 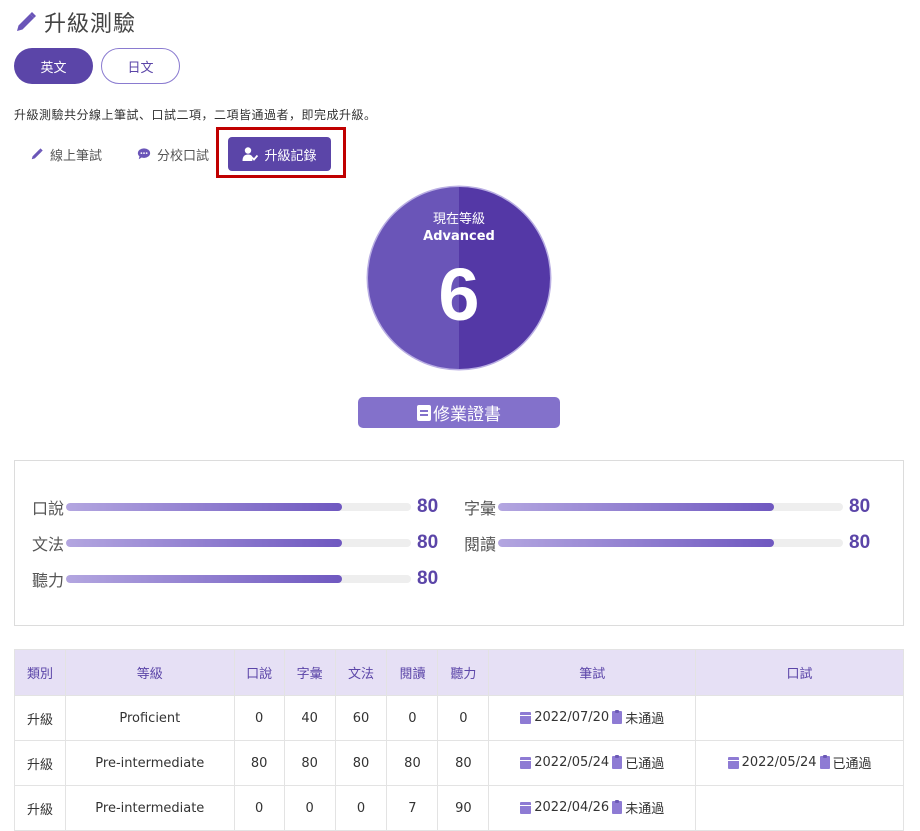 What do you see at coordinates (424, 412) in the screenshot?
I see `document-icon` at bounding box center [424, 412].